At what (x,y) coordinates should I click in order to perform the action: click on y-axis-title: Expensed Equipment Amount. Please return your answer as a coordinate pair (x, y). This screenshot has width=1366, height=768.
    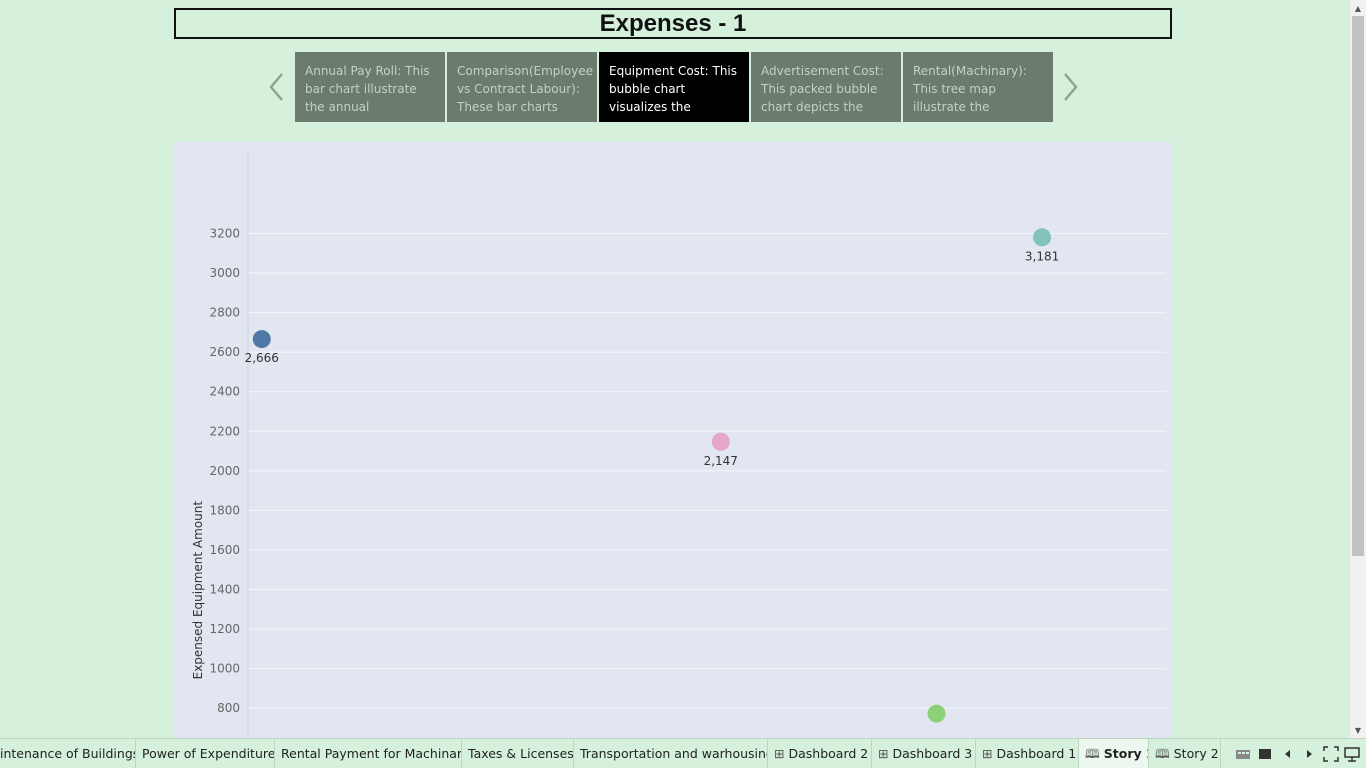
    Looking at the image, I should click on (198, 590).